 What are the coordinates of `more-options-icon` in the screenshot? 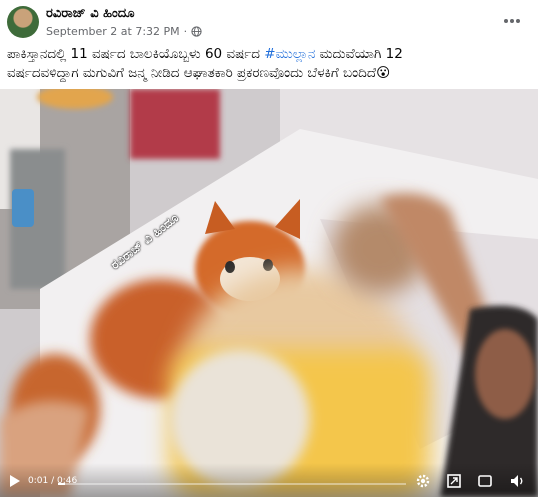 It's located at (512, 21).